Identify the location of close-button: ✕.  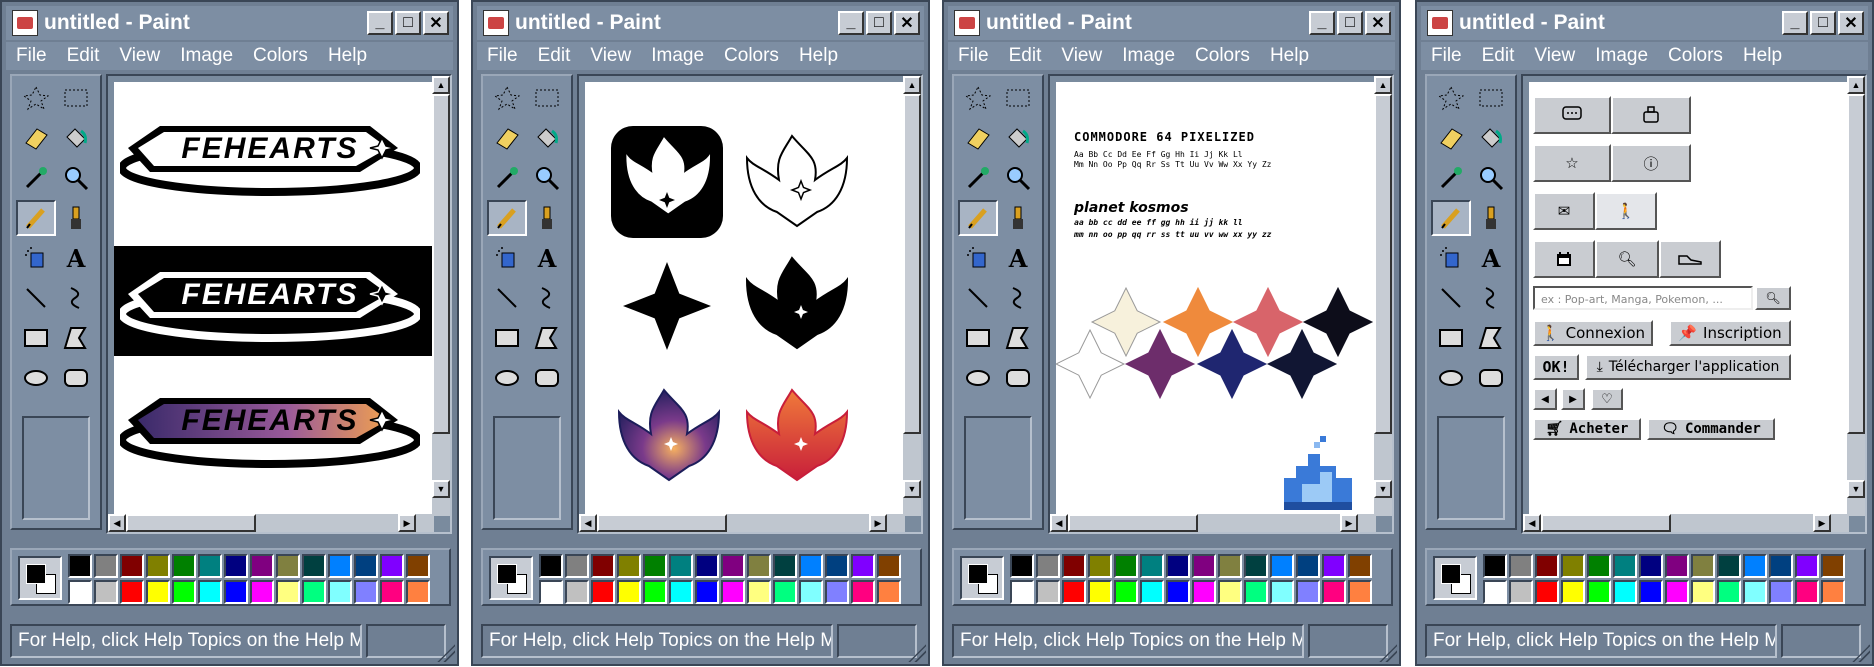
(436, 23).